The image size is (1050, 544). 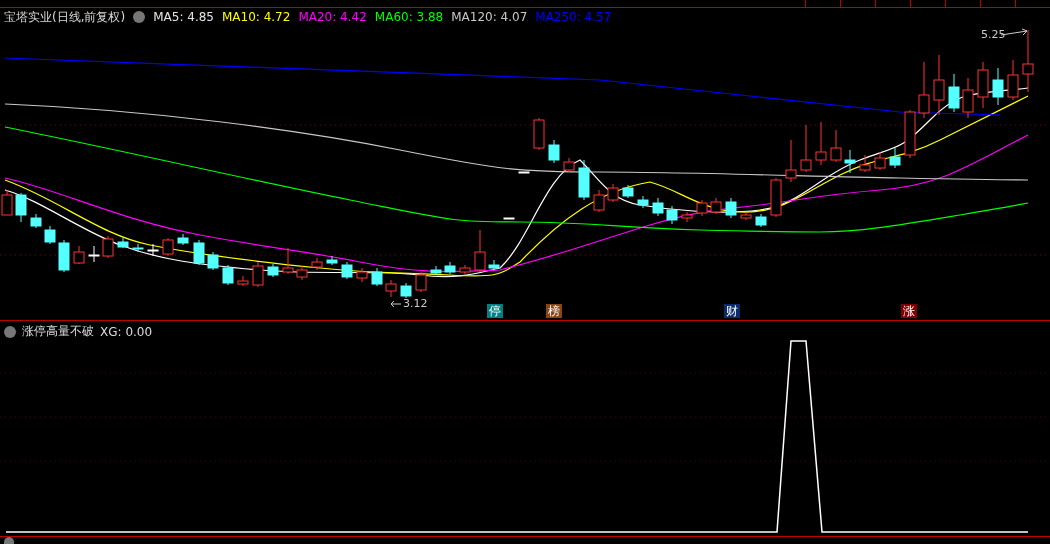 I want to click on ma-legend-item: MA250: 4.57, so click(x=573, y=17).